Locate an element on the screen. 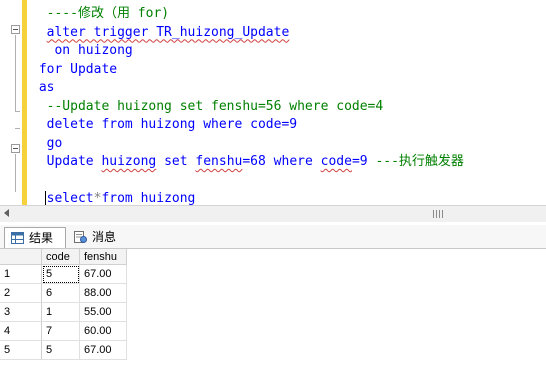  code-token: Update is located at coordinates (74, 161).